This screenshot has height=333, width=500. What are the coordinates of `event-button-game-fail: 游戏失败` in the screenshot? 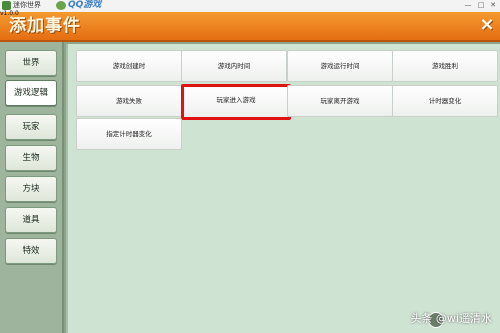 It's located at (129, 101).